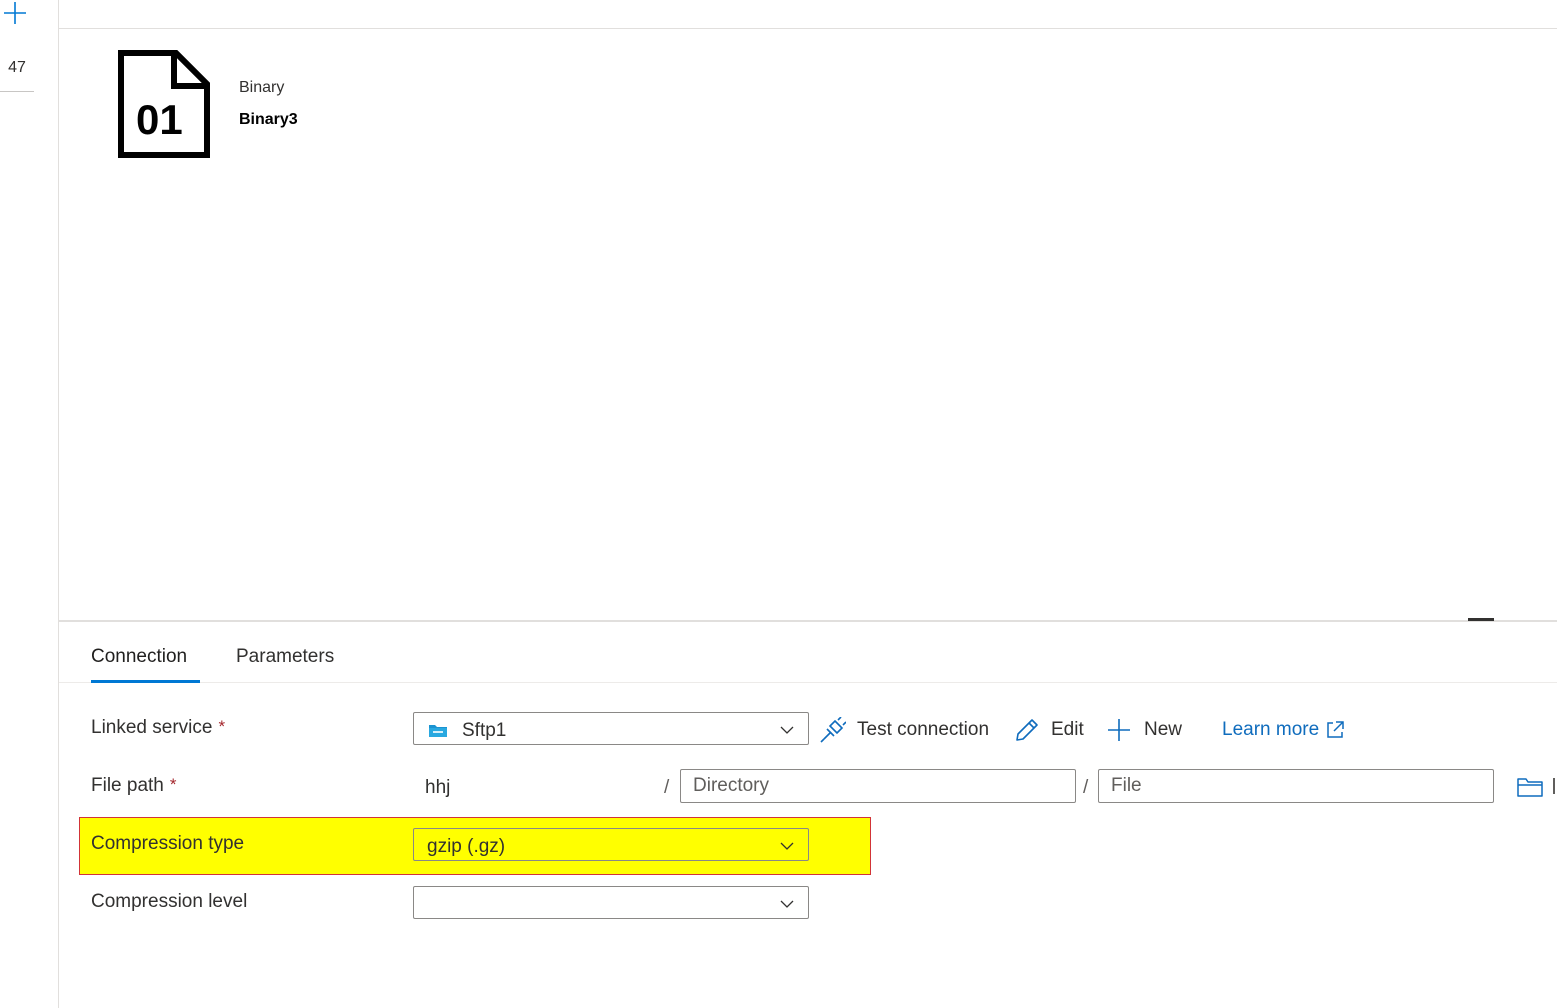 The height and width of the screenshot is (1008, 1557). Describe the element at coordinates (808, 682) in the screenshot. I see `tabs-divider` at that location.